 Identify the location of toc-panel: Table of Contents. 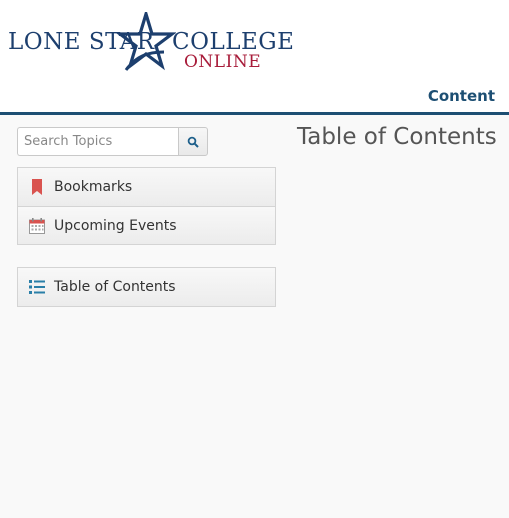
(146, 287).